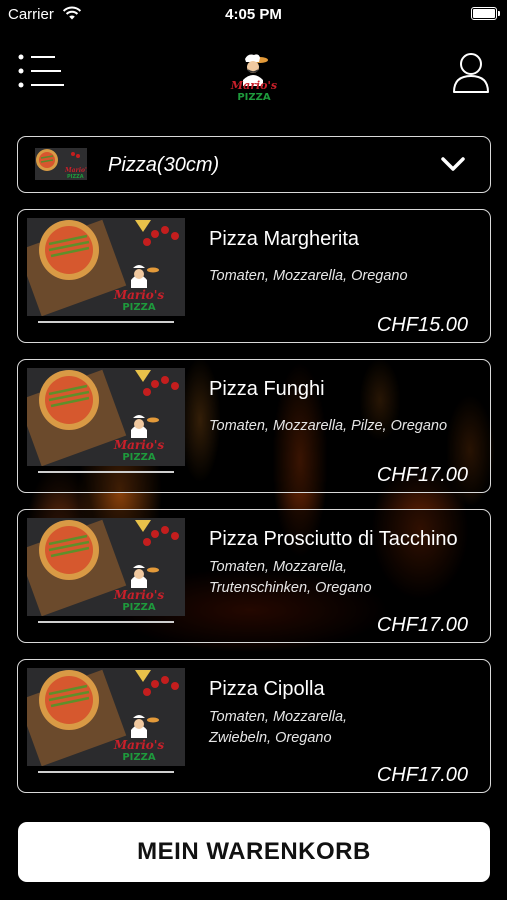 The image size is (507, 900). Describe the element at coordinates (270, 738) in the screenshot. I see `description-line: Zwiebeln, Oregano` at that location.